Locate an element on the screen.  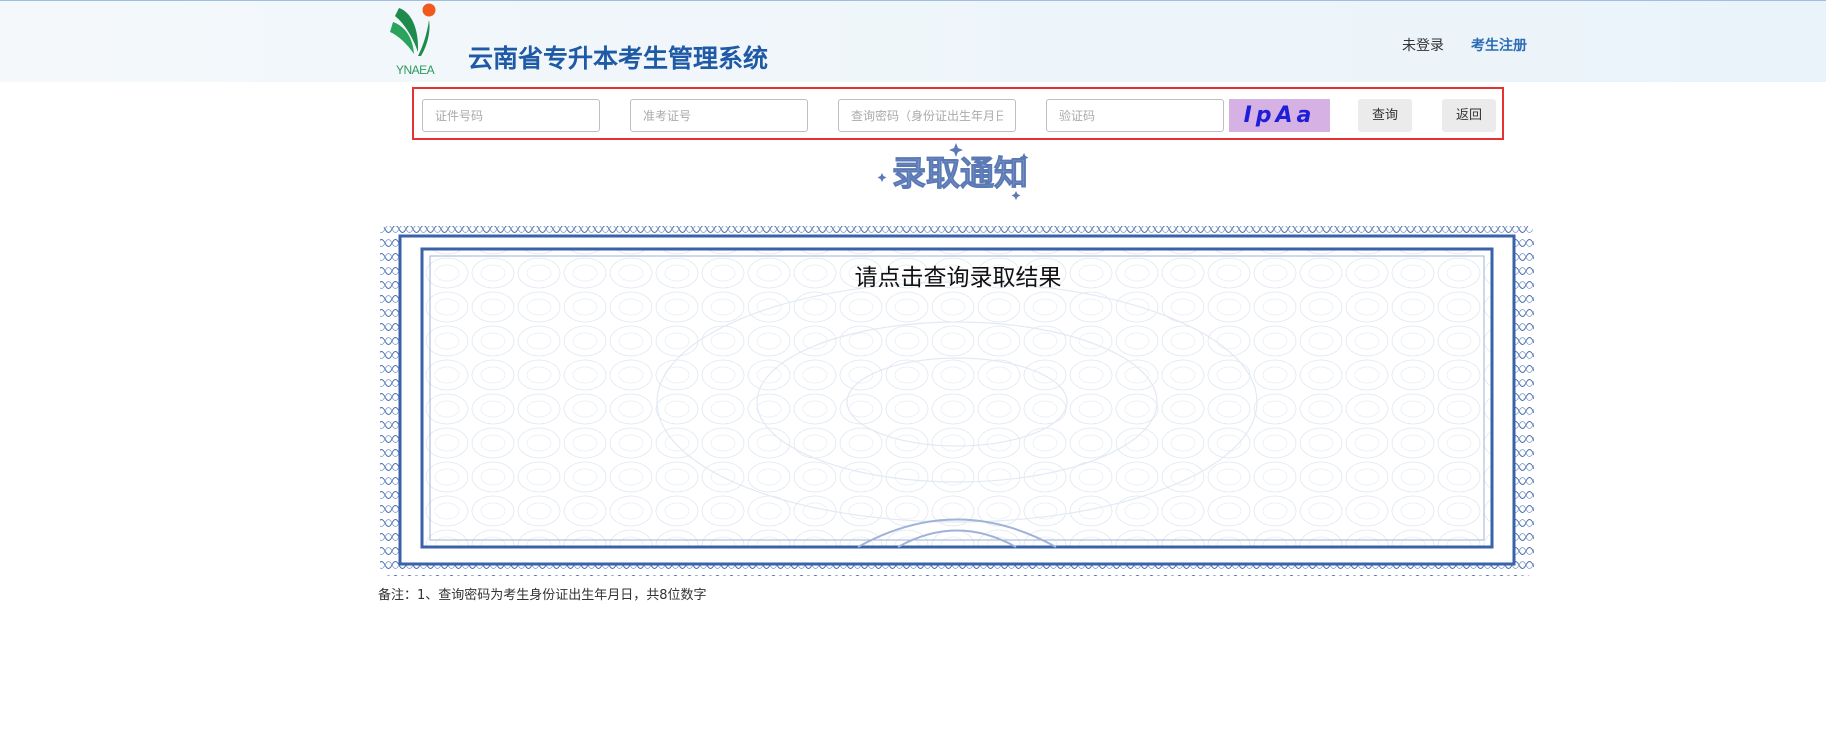
login-status: 未登录 is located at coordinates (1423, 46).